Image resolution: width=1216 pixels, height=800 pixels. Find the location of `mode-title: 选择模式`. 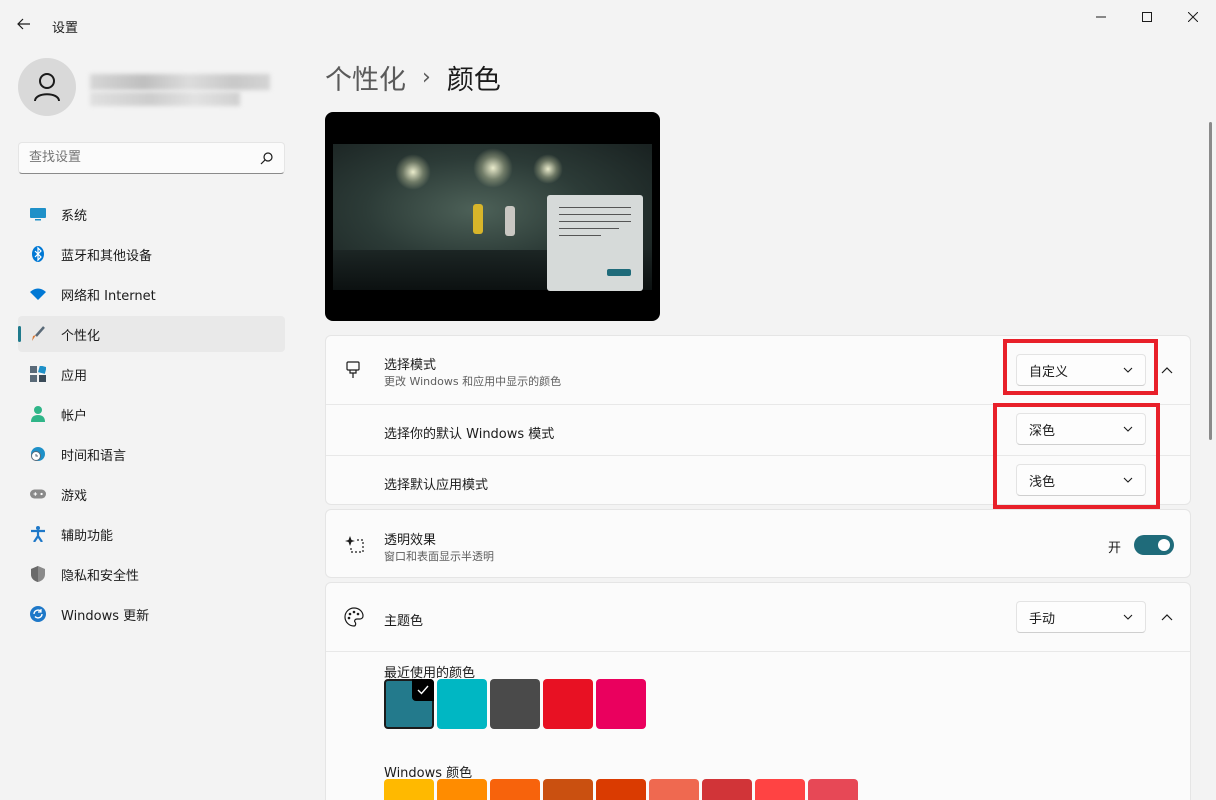

mode-title: 选择模式 is located at coordinates (410, 365).